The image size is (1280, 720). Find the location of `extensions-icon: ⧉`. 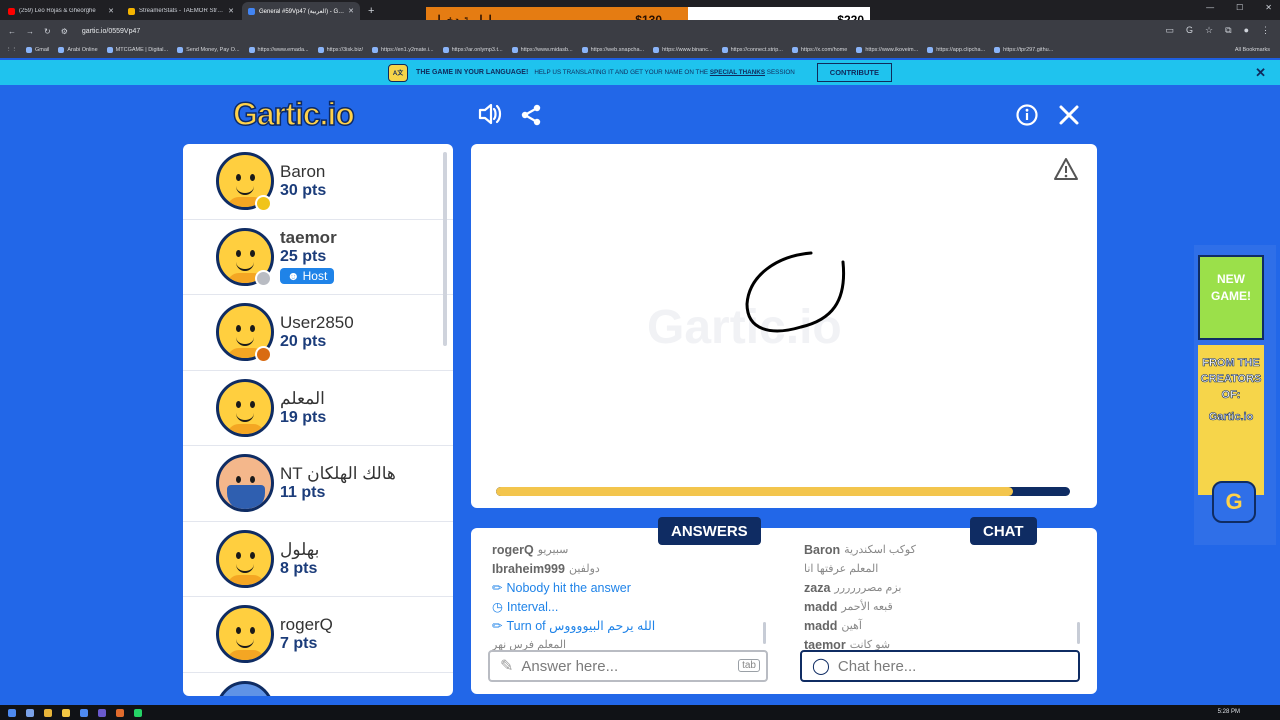

extensions-icon: ⧉ is located at coordinates (1228, 30).